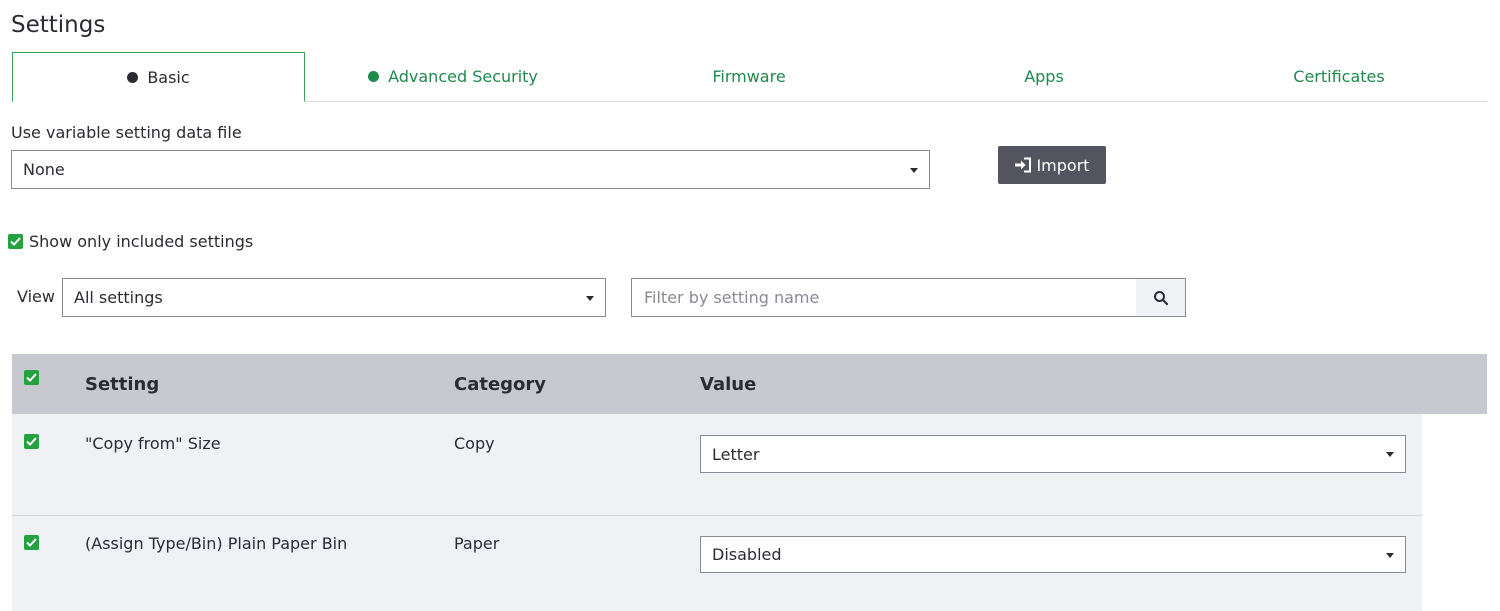 The height and width of the screenshot is (611, 1500). I want to click on view-selected: All settings, so click(118, 297).